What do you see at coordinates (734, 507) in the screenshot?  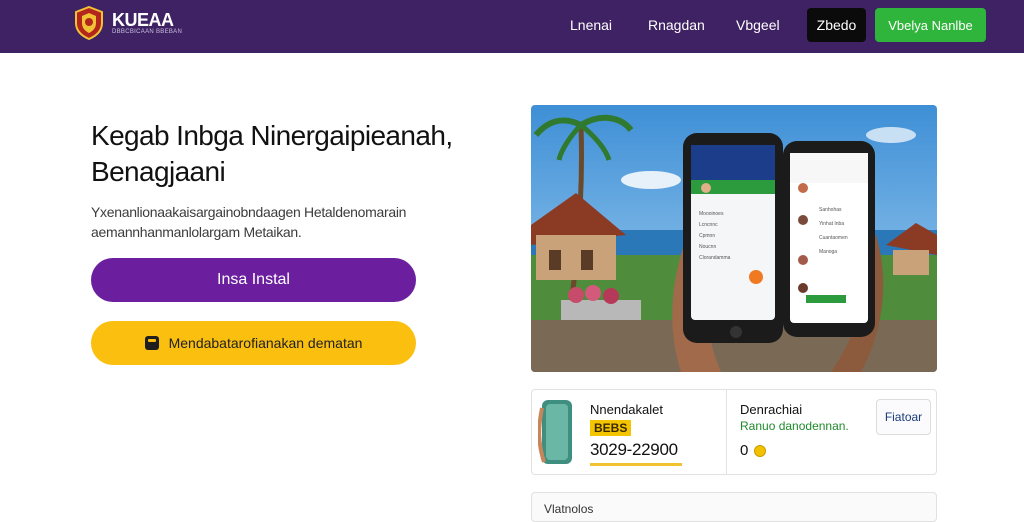 I see `bottom-card: Vlatnolos` at bounding box center [734, 507].